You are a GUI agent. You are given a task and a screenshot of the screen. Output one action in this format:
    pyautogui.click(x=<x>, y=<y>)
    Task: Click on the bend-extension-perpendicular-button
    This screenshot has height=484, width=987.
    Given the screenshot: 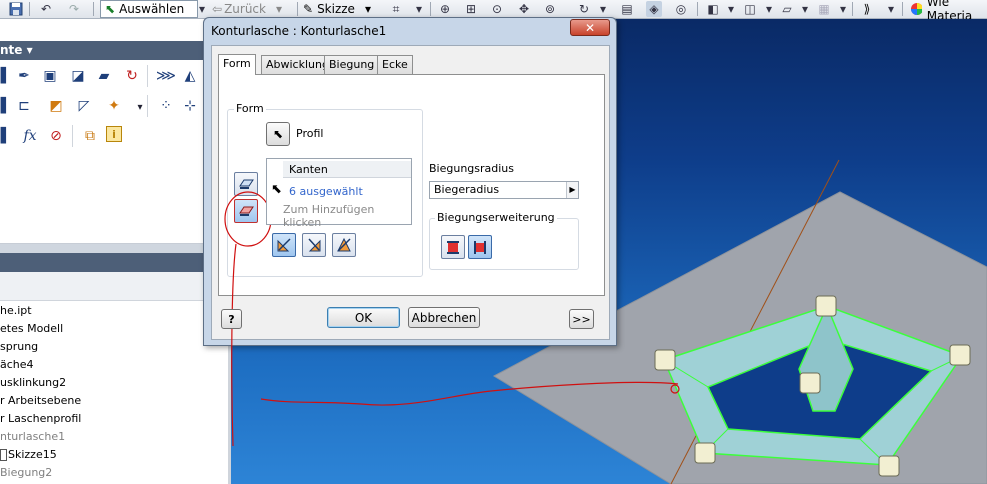 What is the action you would take?
    pyautogui.click(x=480, y=247)
    